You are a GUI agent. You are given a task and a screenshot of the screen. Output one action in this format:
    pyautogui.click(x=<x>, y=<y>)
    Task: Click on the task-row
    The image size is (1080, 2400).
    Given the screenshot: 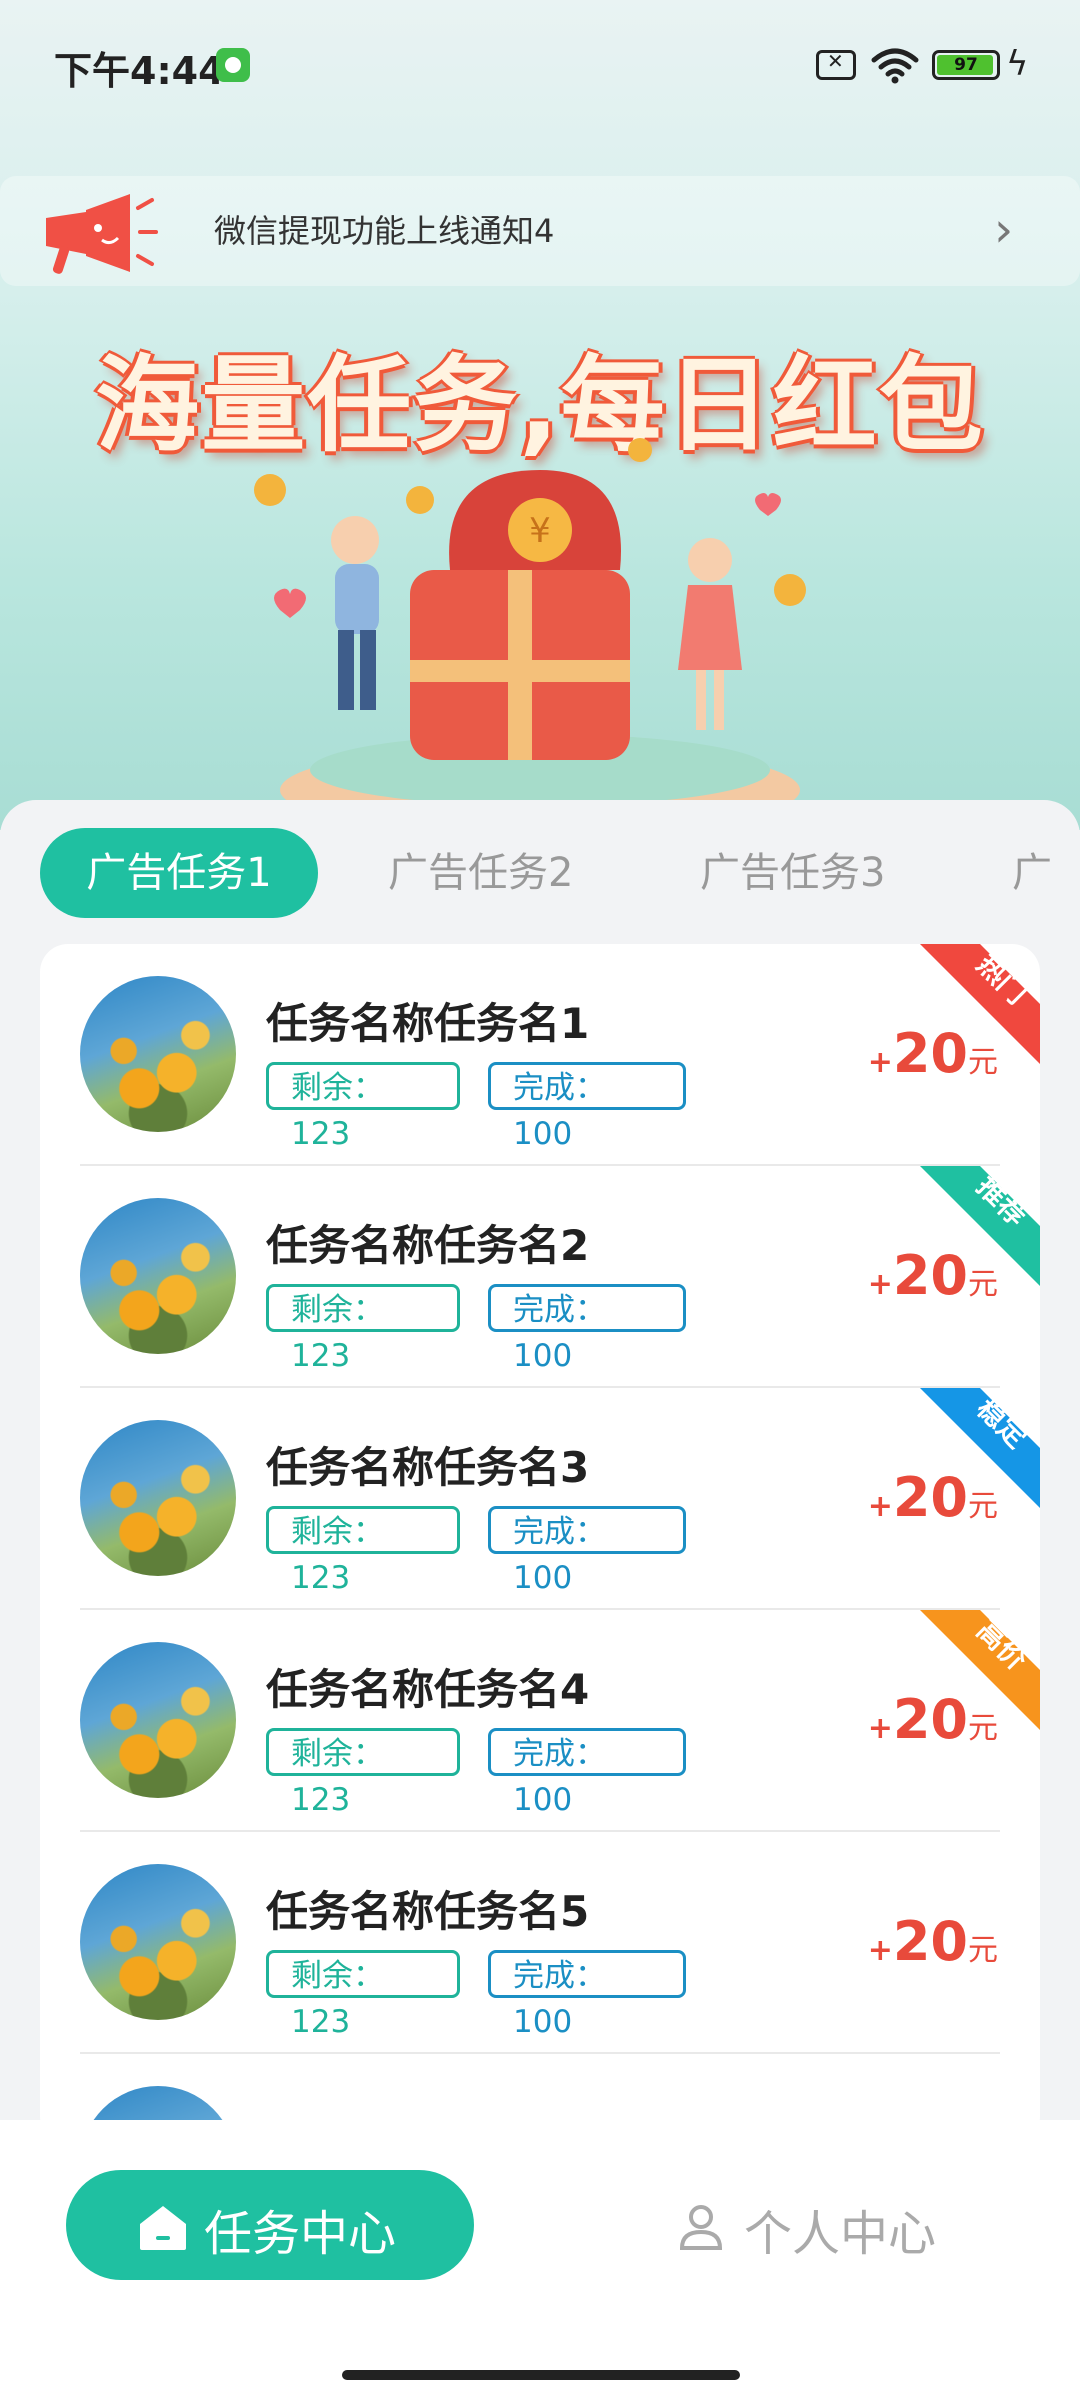 What is the action you would take?
    pyautogui.click(x=540, y=2087)
    